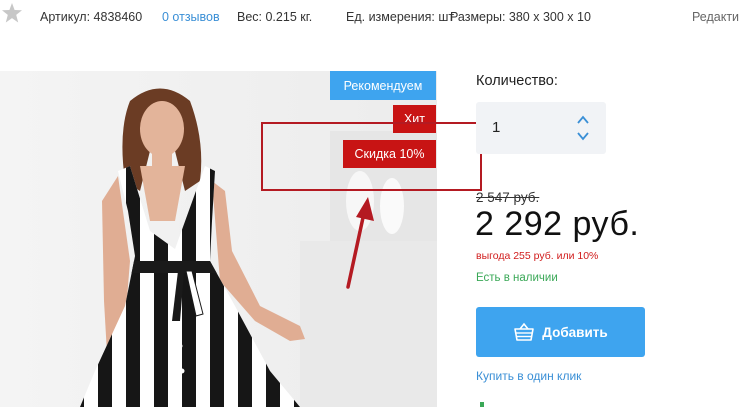 The image size is (740, 407). What do you see at coordinates (400, 17) in the screenshot?
I see `unit-info: Ед. измерения: шт` at bounding box center [400, 17].